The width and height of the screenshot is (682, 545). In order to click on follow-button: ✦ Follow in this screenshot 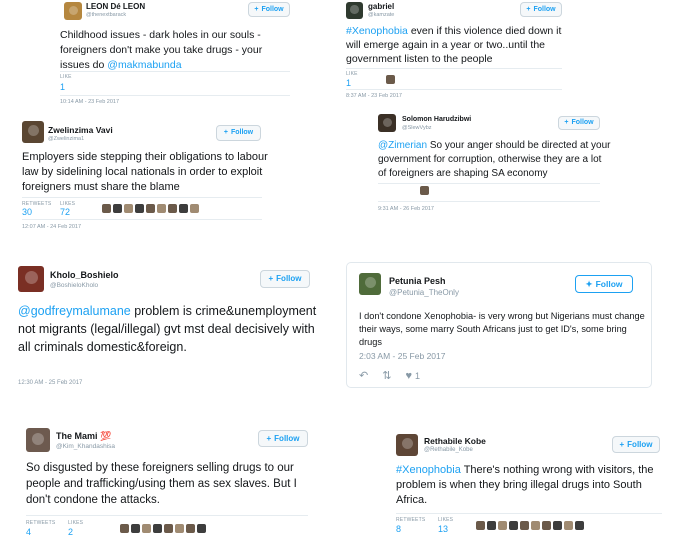, I will do `click(604, 284)`.